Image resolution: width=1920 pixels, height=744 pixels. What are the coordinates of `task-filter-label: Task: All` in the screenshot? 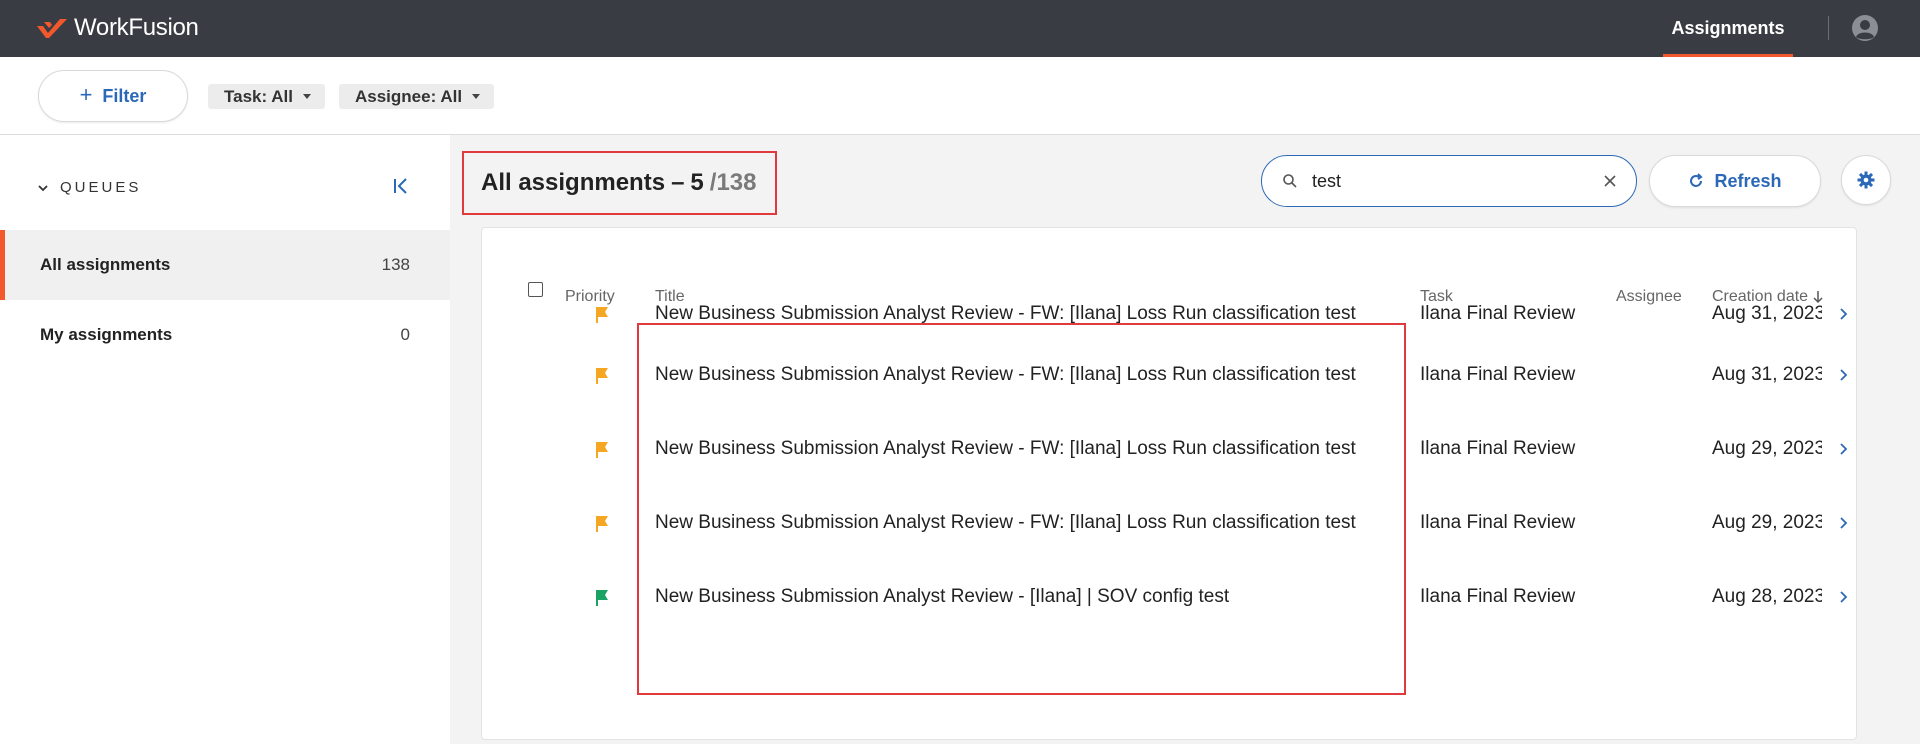 It's located at (258, 96).